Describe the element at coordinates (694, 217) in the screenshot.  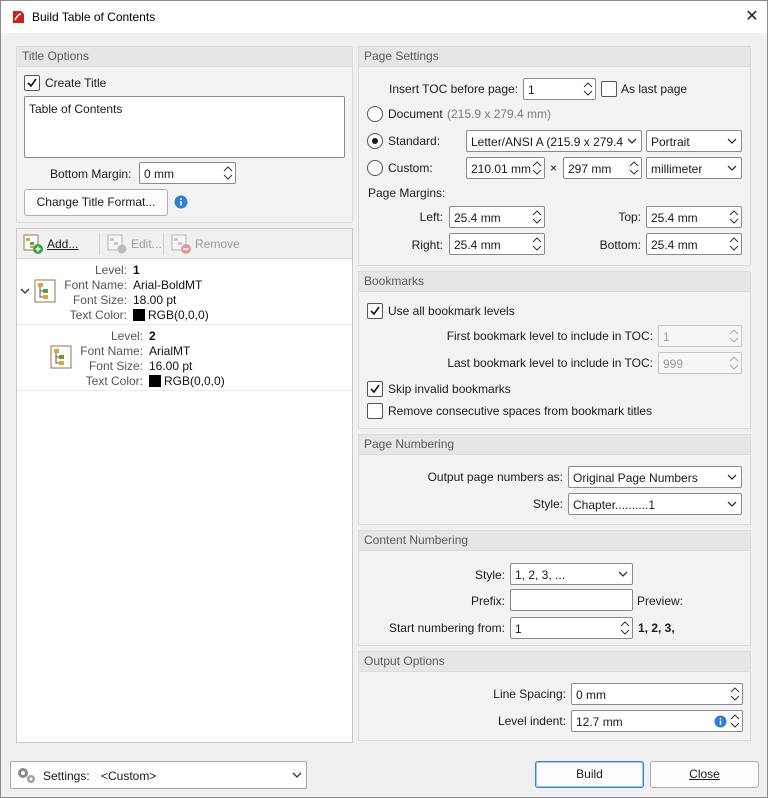
I see `top-margin-spinbox: 25.4 mm` at that location.